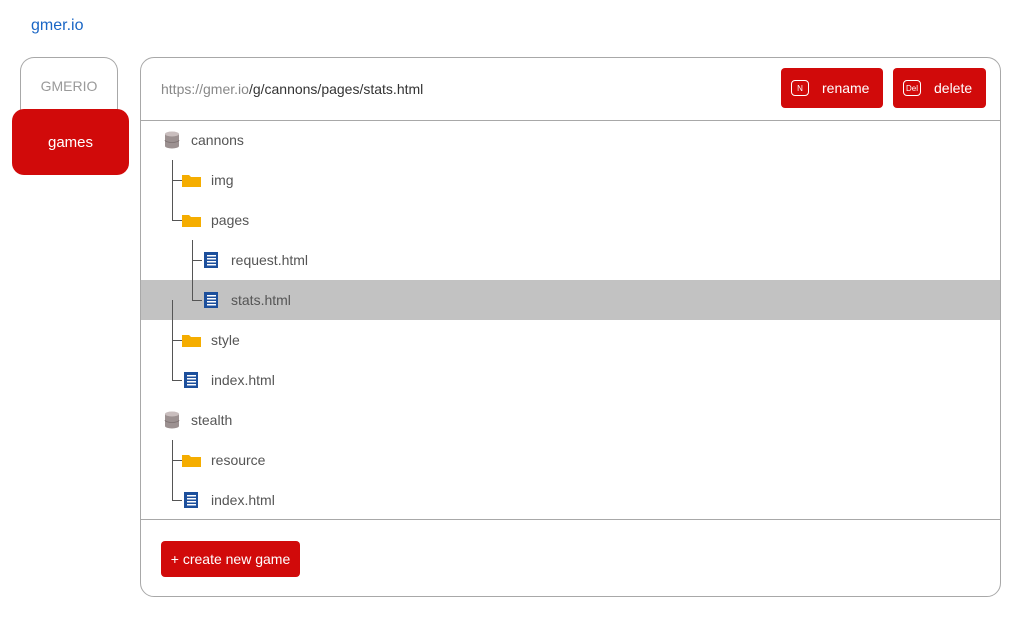  What do you see at coordinates (570, 340) in the screenshot?
I see `tree-item-style: style` at bounding box center [570, 340].